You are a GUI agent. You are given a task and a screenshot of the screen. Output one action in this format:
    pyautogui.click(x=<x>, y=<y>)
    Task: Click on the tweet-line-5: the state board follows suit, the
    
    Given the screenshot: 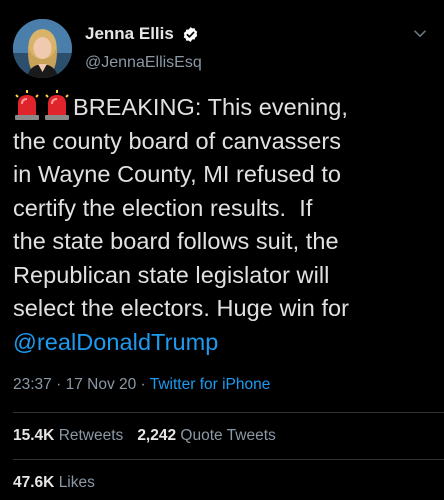 What is the action you would take?
    pyautogui.click(x=176, y=241)
    